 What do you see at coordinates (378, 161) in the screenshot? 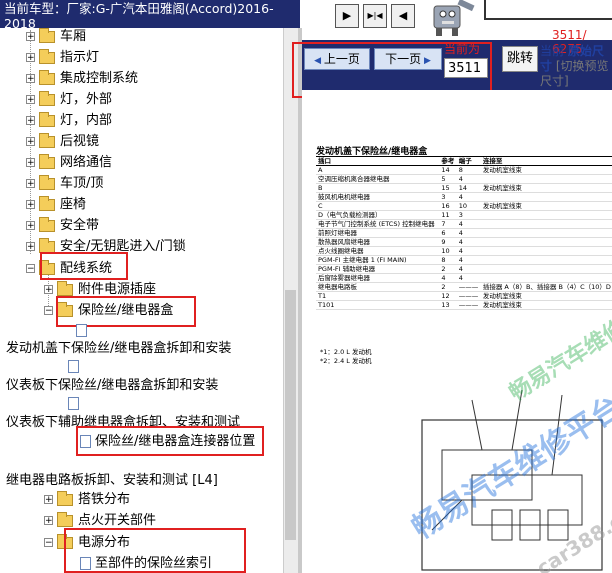
I see `column-header: 插口` at bounding box center [378, 161].